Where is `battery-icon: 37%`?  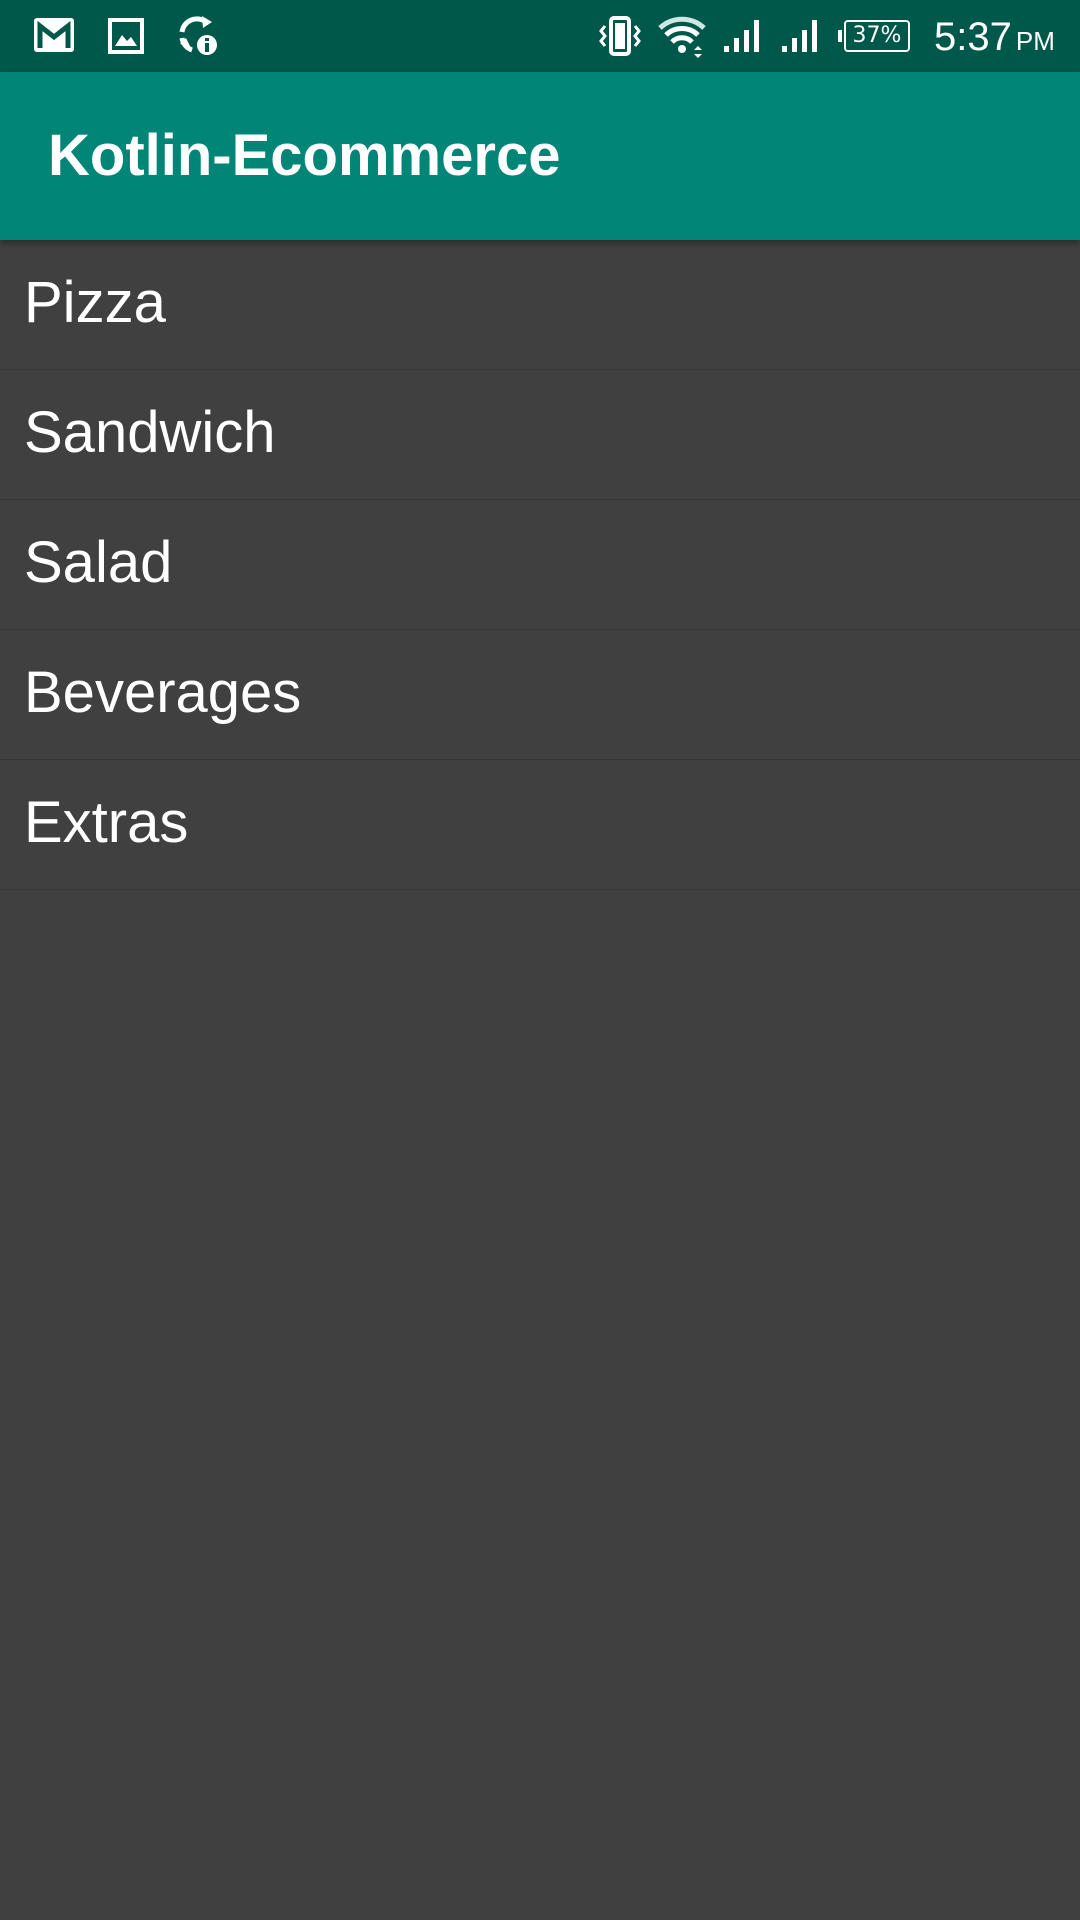
battery-icon: 37% is located at coordinates (877, 36).